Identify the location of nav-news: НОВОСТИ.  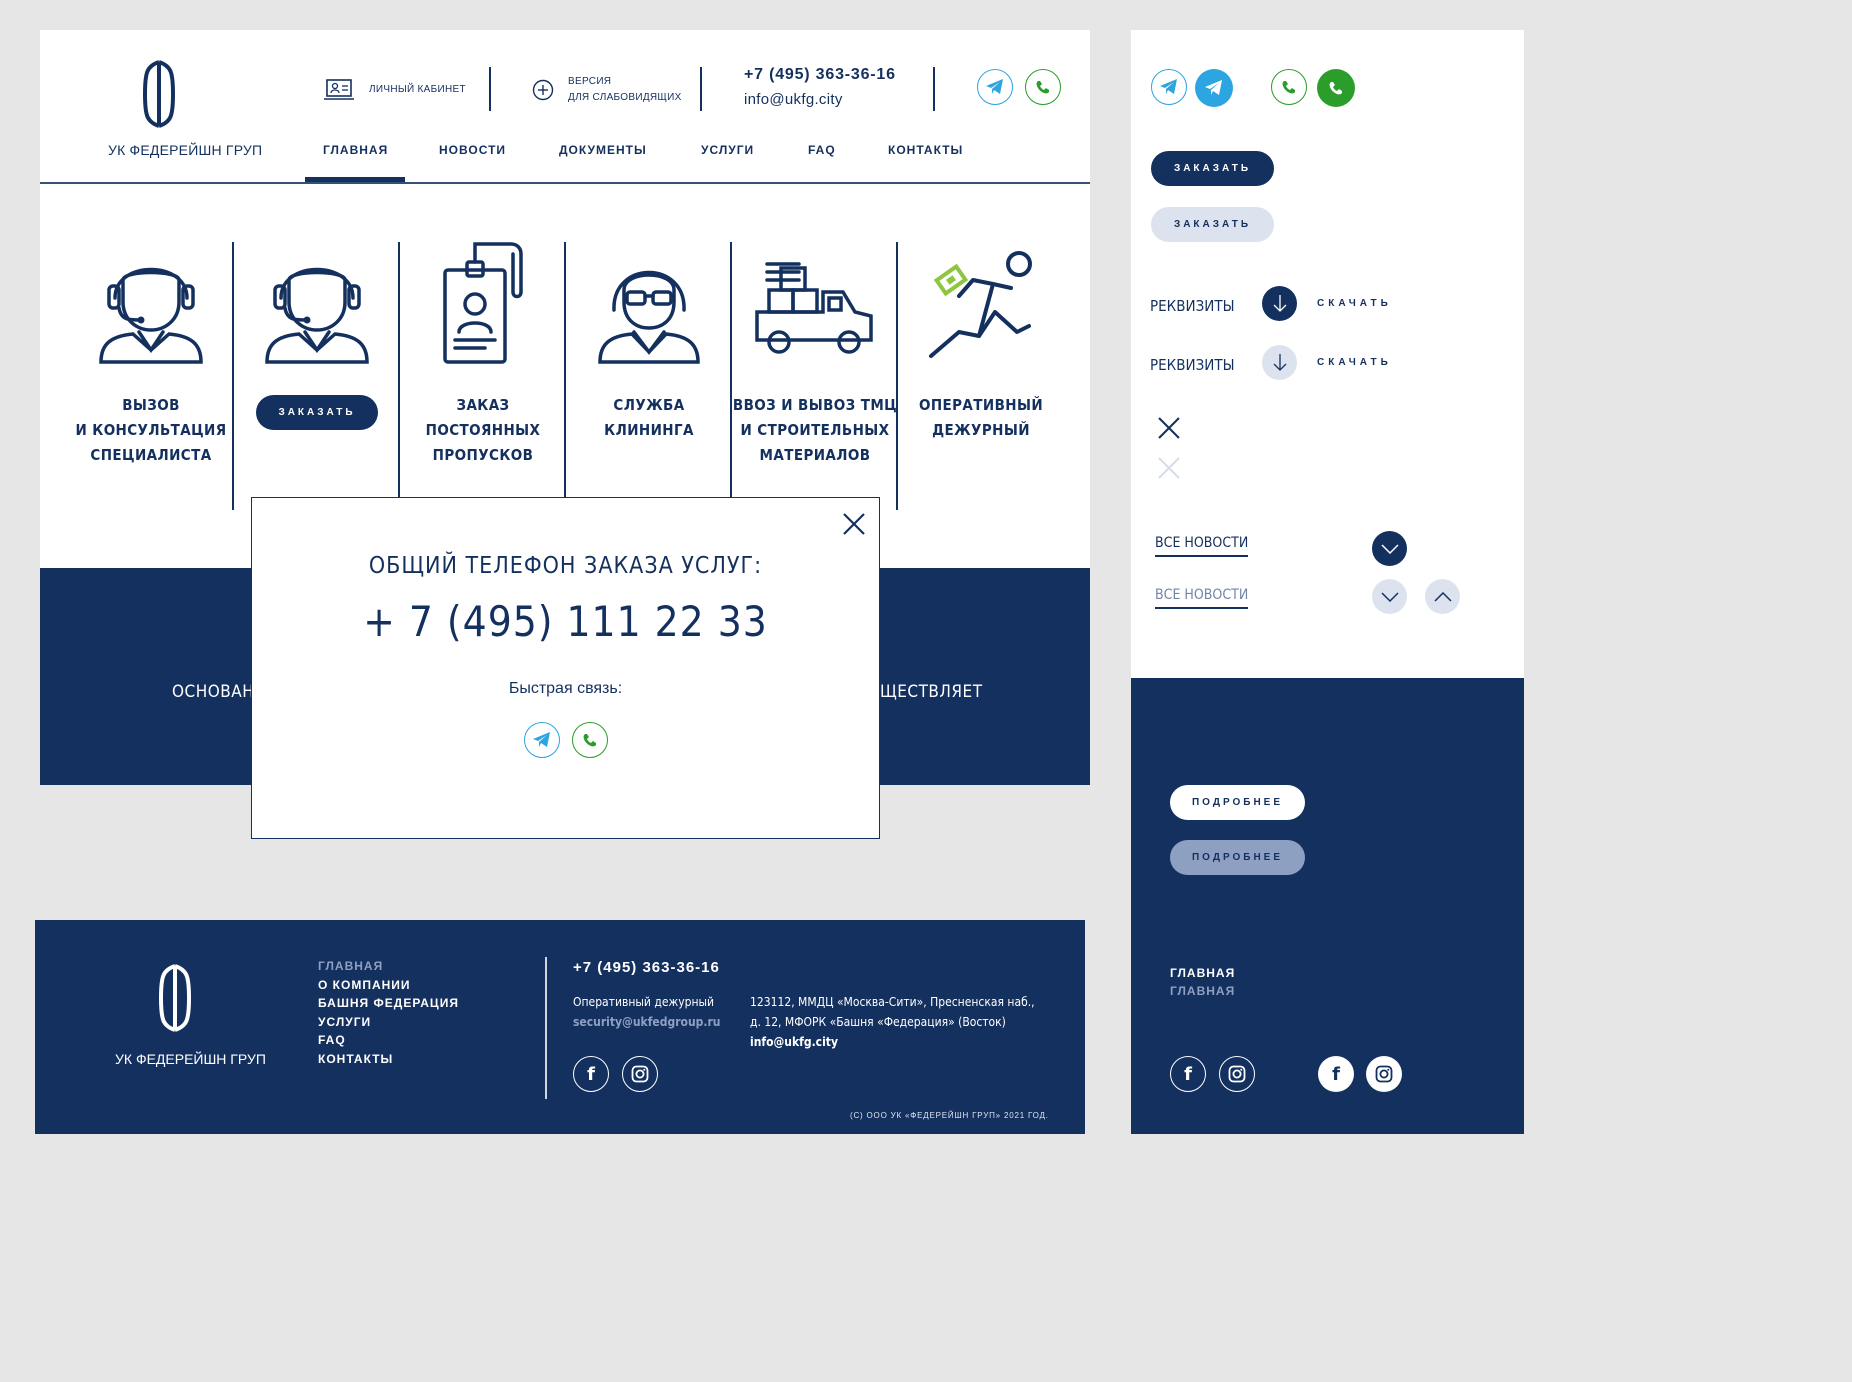
(472, 150).